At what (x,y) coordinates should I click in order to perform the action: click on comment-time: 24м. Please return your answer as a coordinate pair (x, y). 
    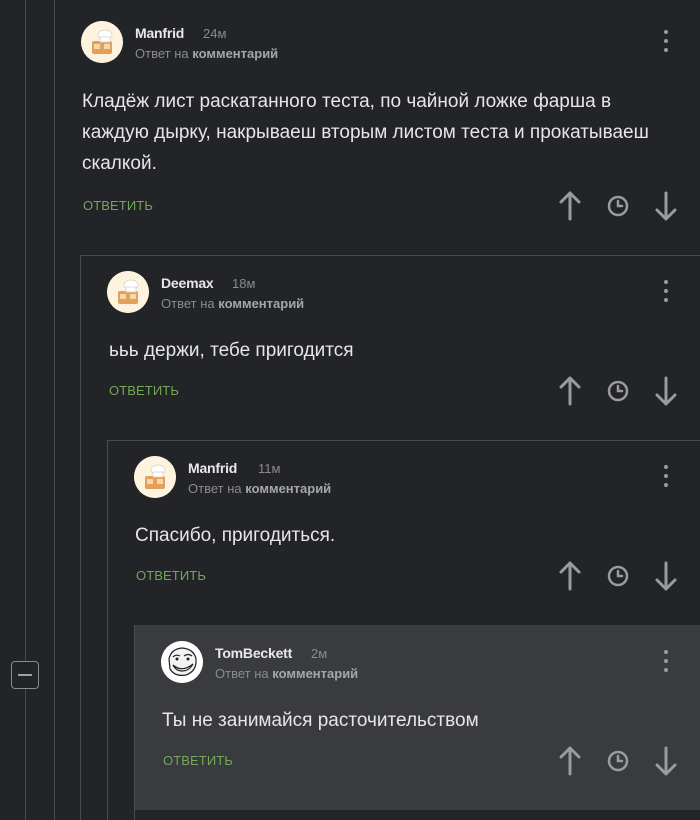
    Looking at the image, I should click on (215, 33).